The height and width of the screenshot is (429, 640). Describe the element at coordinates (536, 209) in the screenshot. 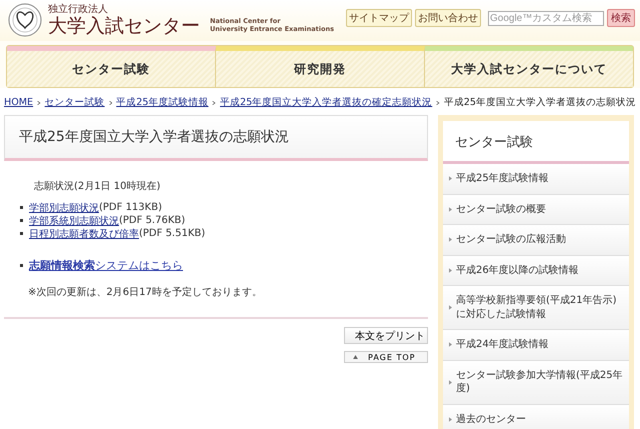

I see `sidebar-item: センター試験の概要` at that location.